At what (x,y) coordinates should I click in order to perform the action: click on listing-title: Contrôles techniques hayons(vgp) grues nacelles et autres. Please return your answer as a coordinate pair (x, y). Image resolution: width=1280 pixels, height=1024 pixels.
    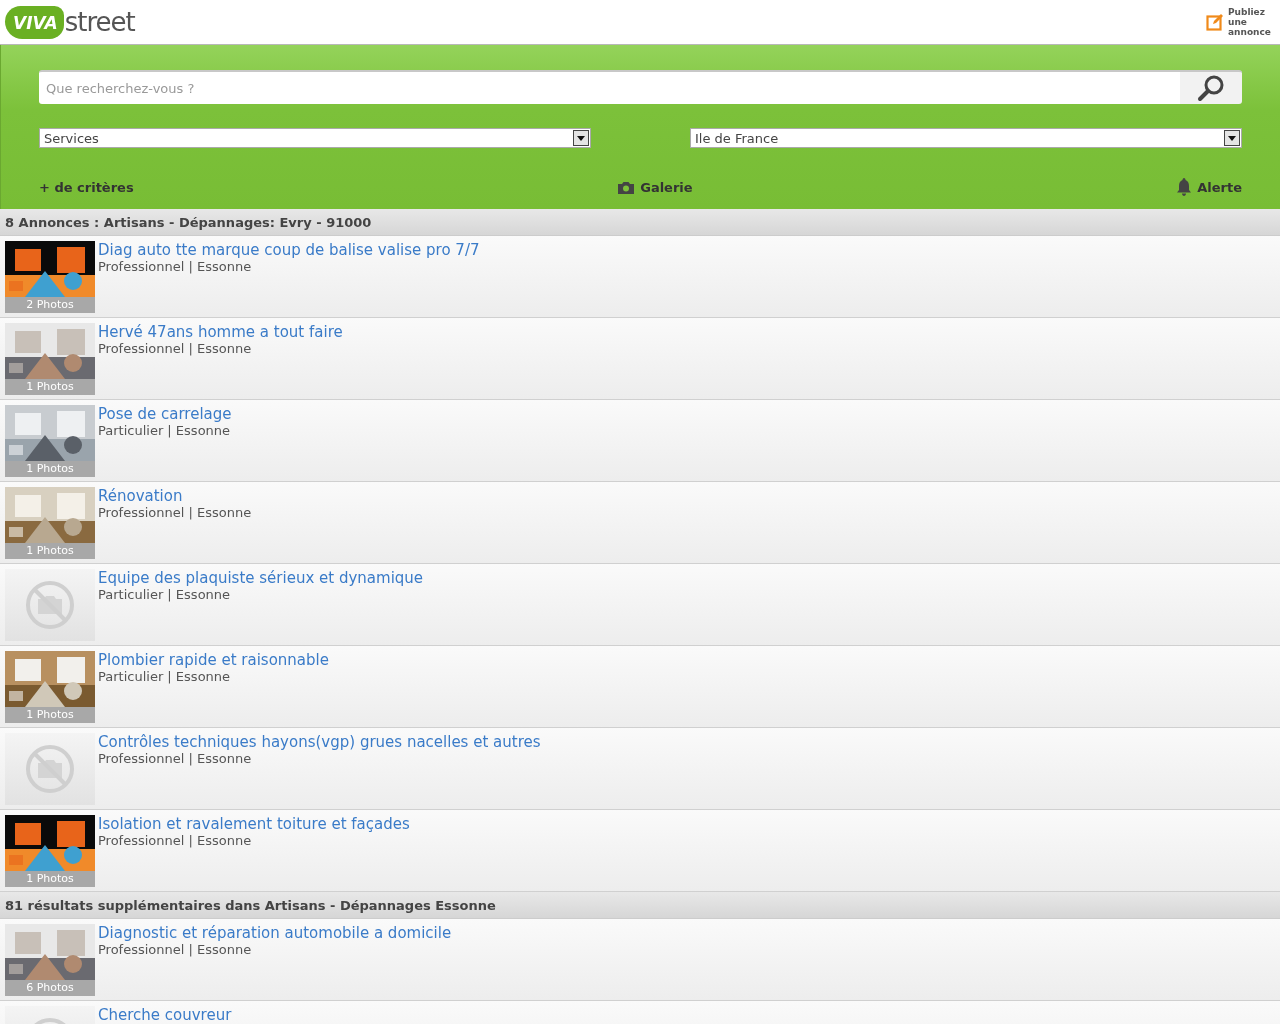
    Looking at the image, I should click on (319, 742).